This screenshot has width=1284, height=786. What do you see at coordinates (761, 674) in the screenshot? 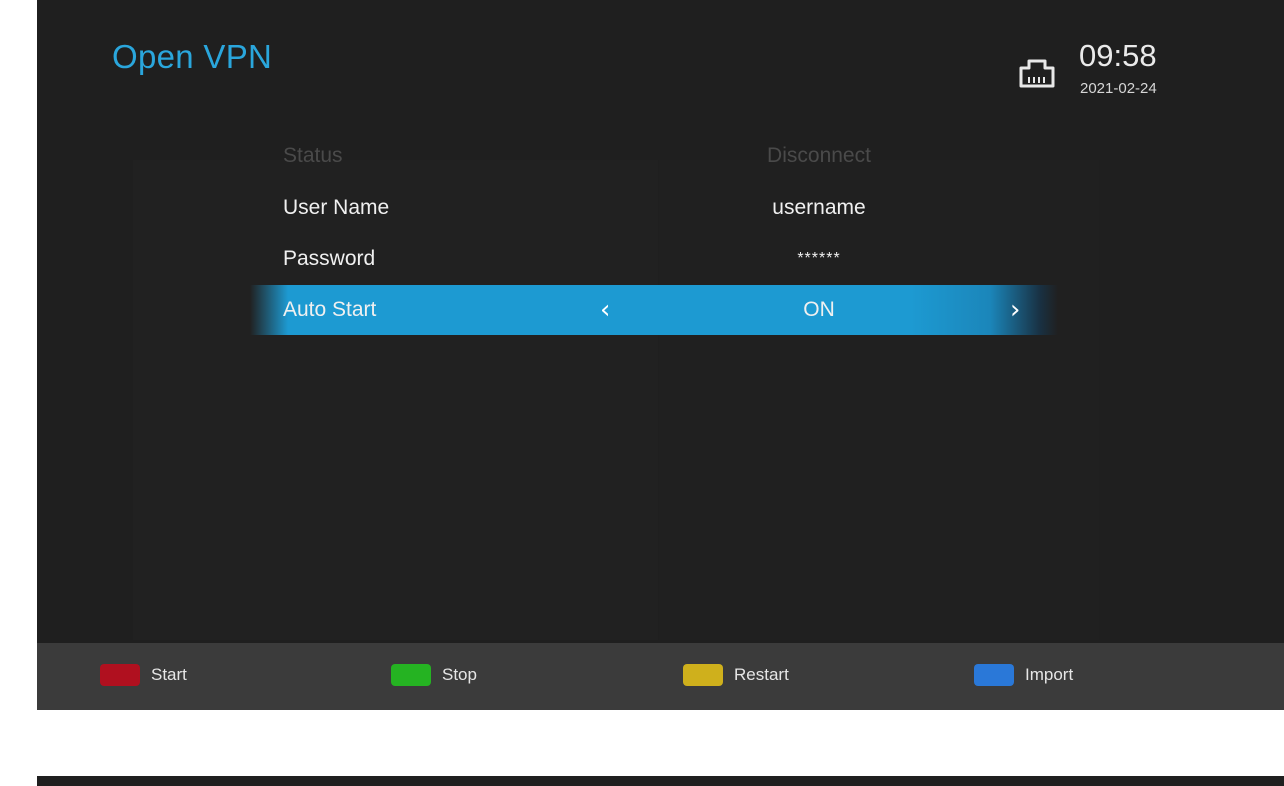
I see `key-label: Restart` at bounding box center [761, 674].